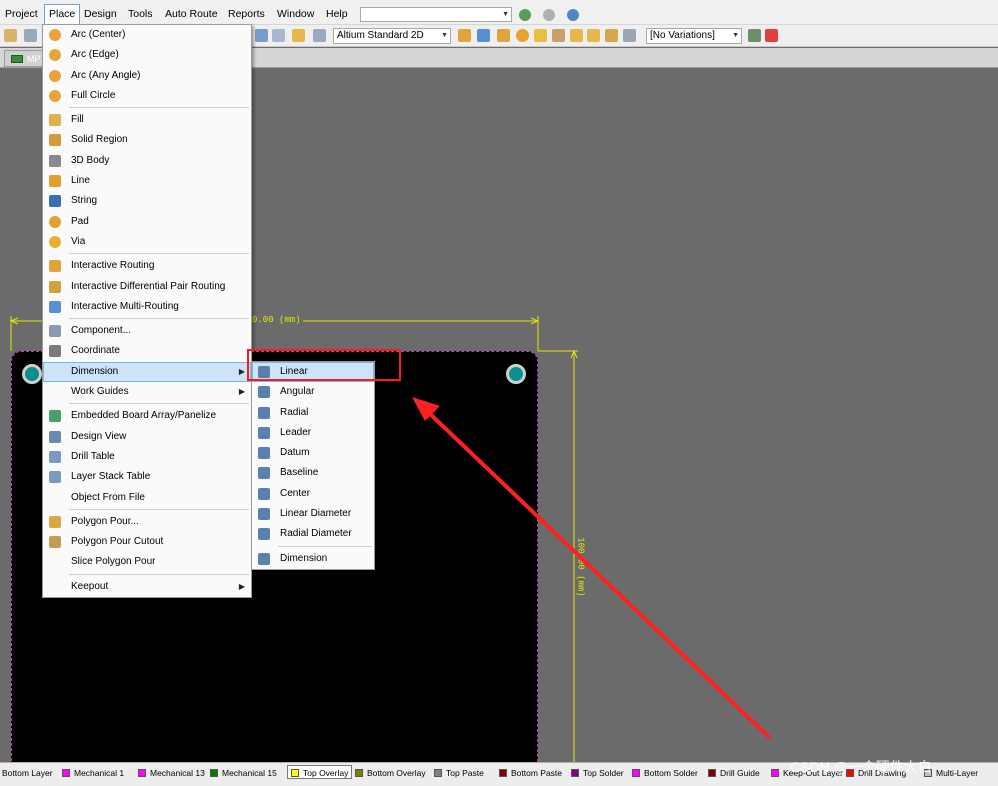 The height and width of the screenshot is (786, 998). Describe the element at coordinates (957, 773) in the screenshot. I see `layer-tab-label: Multi-Layer` at that location.